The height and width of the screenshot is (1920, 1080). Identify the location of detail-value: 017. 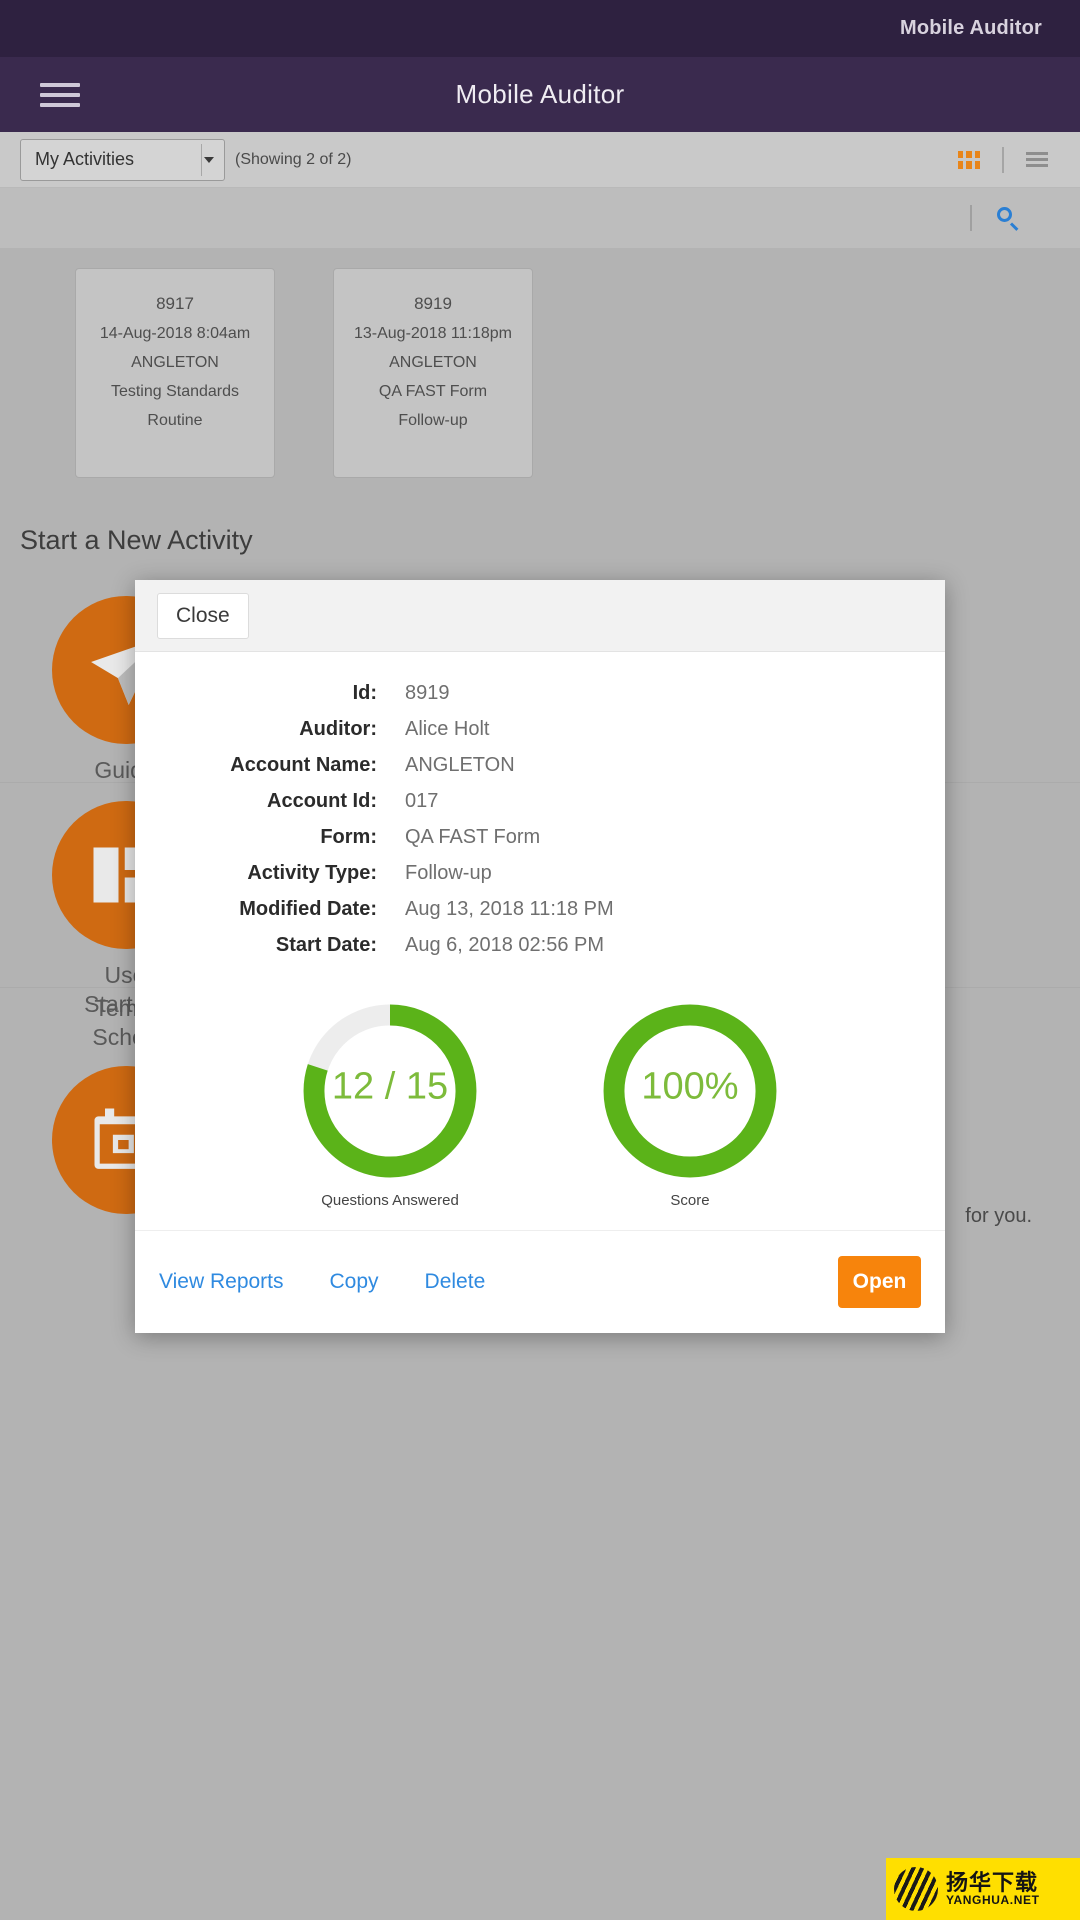
(422, 801).